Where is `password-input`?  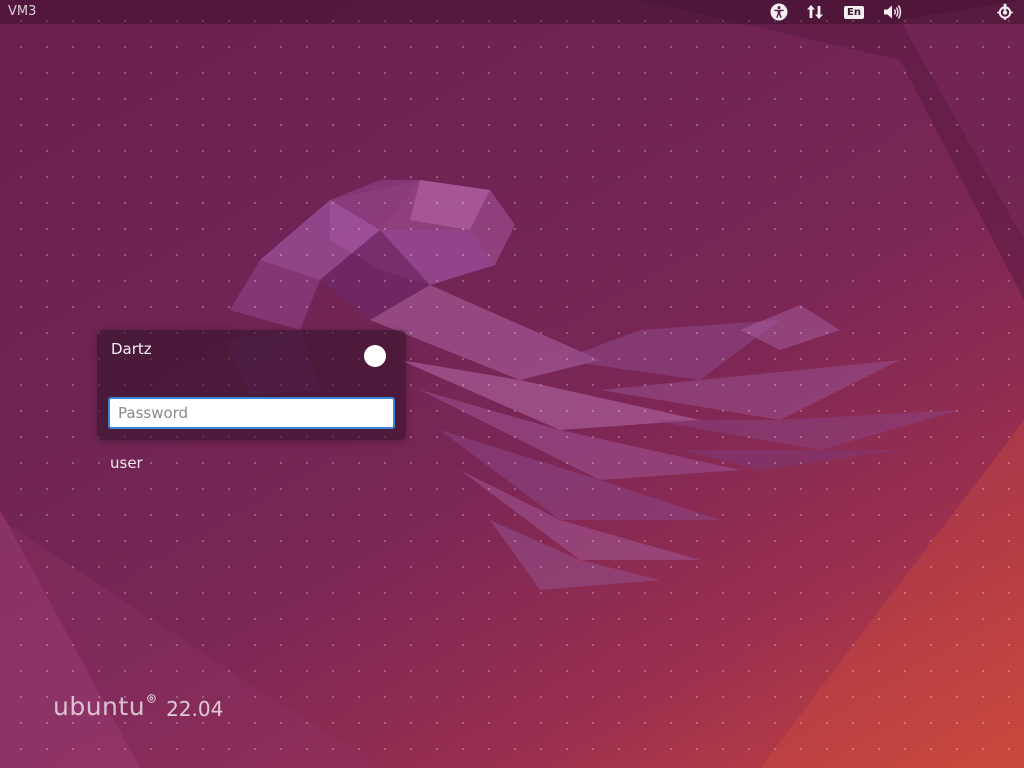
password-input is located at coordinates (251, 413).